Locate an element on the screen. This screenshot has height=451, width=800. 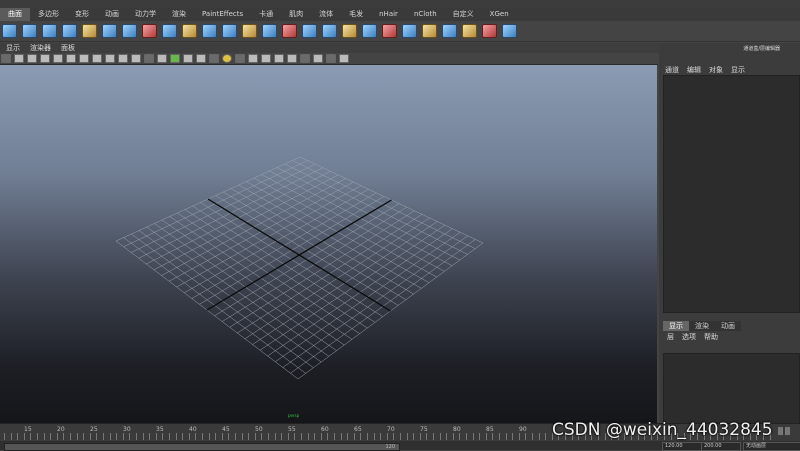
image-plane-icon is located at coordinates (45, 58).